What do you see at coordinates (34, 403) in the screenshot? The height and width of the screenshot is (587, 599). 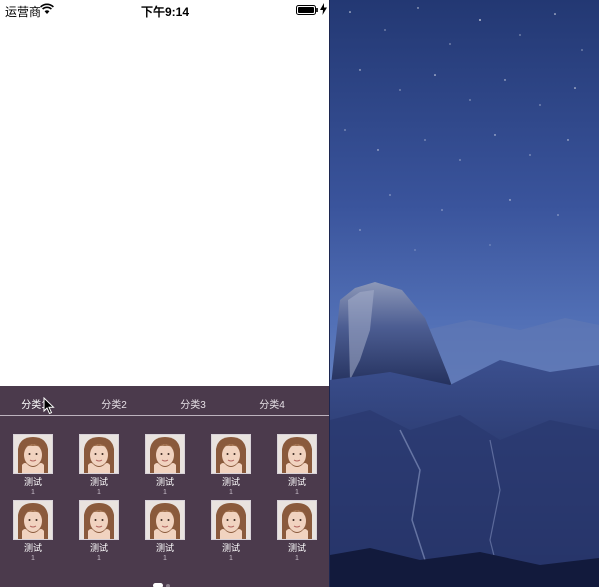 I see `tab-category-1: 分类1` at bounding box center [34, 403].